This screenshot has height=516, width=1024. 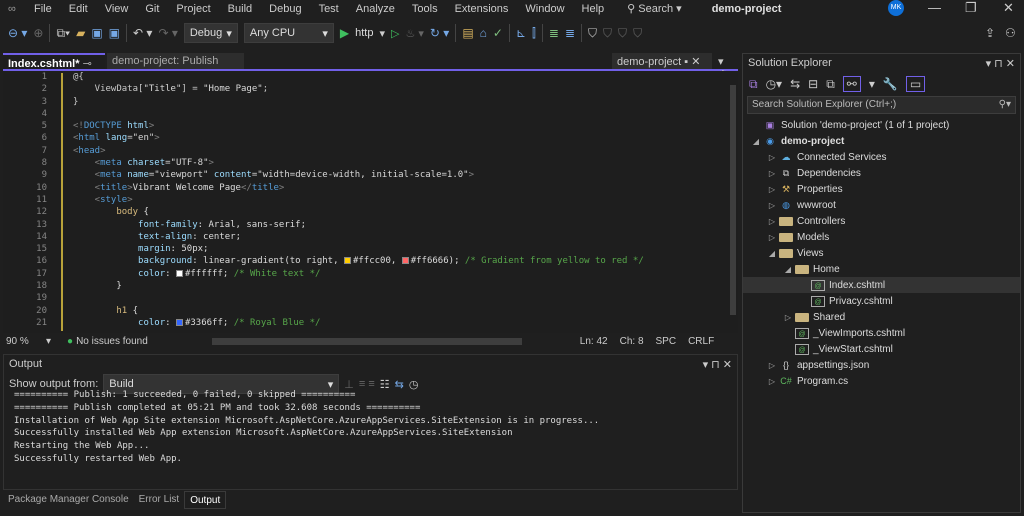 What do you see at coordinates (881, 381) in the screenshot?
I see `tree-item: ▷ C# Program.cs` at bounding box center [881, 381].